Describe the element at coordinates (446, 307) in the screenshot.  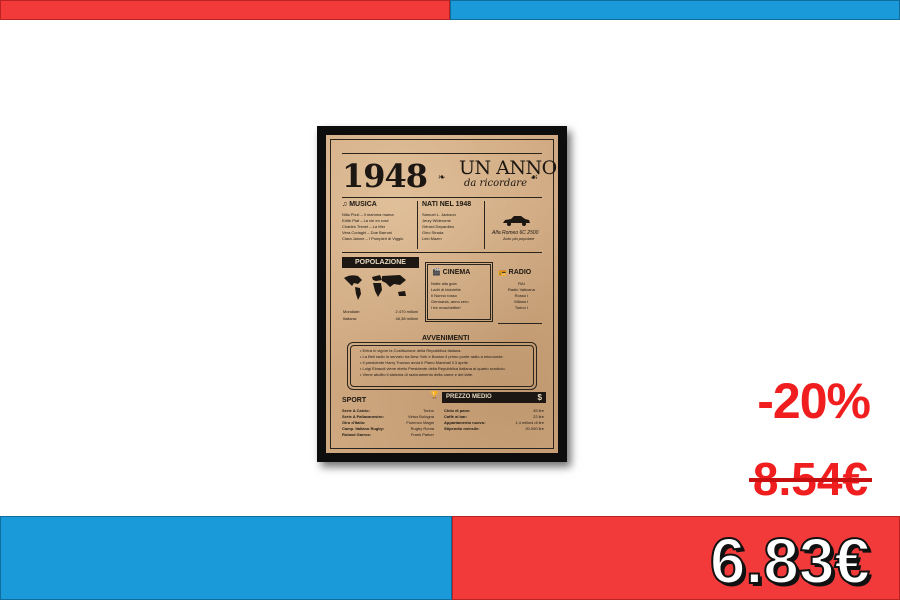
I see `list-item: I tre moschettieri` at that location.